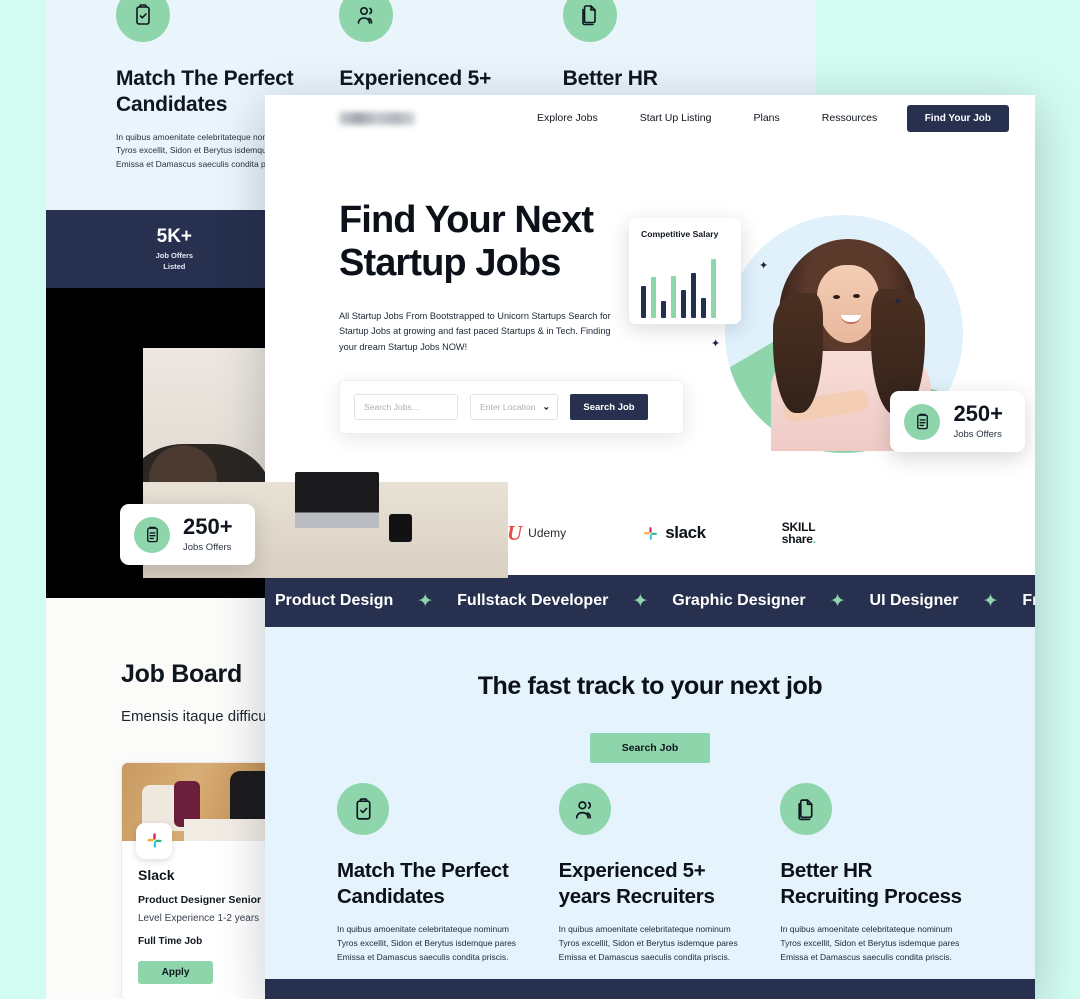 The width and height of the screenshot is (1080, 999). What do you see at coordinates (849, 118) in the screenshot?
I see `nav-link-ressources: Ressources` at bounding box center [849, 118].